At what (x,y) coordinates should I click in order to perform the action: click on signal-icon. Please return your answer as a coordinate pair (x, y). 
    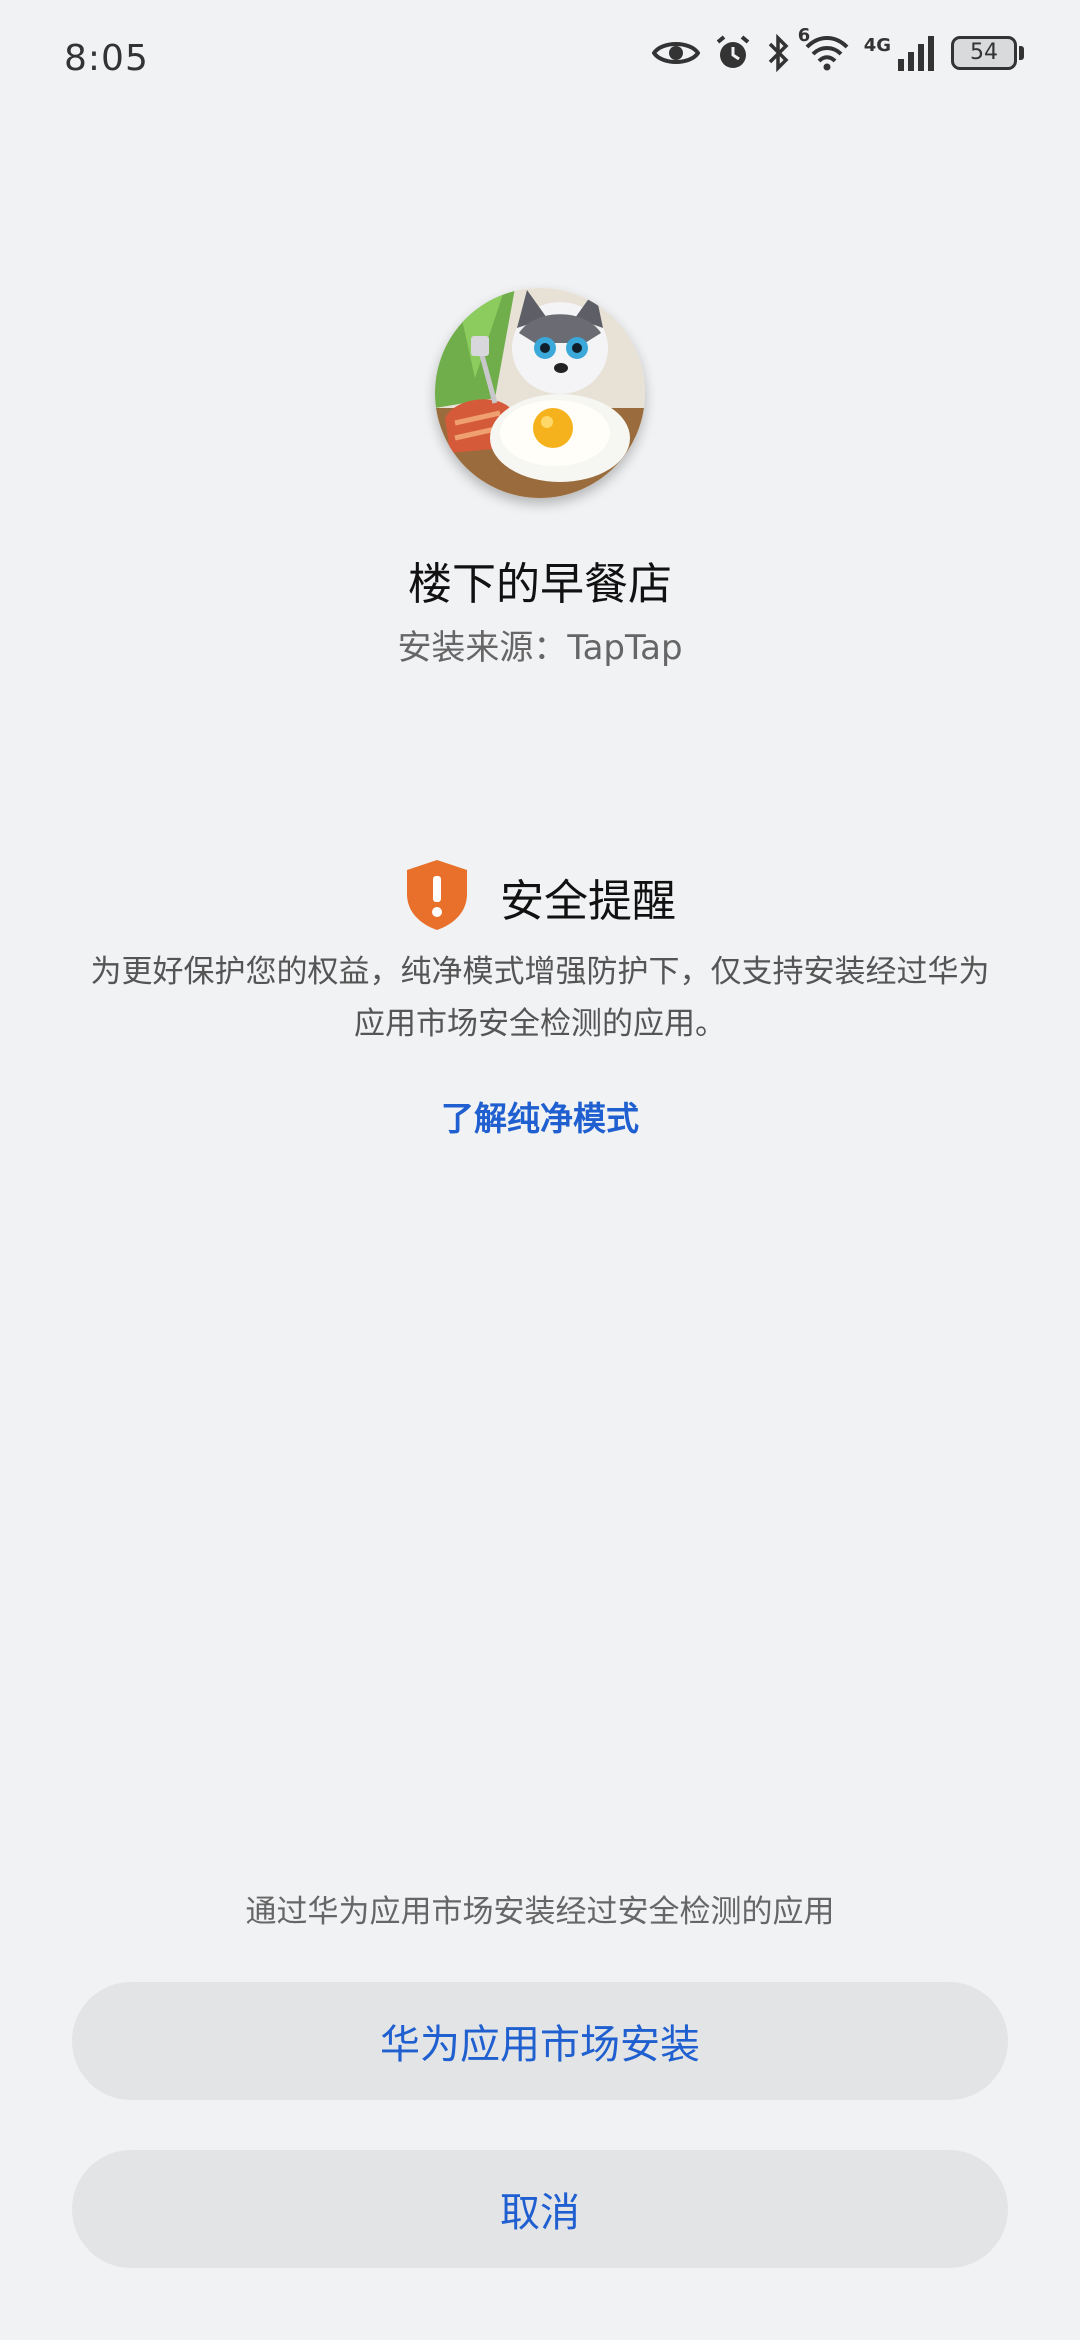
    Looking at the image, I should click on (917, 53).